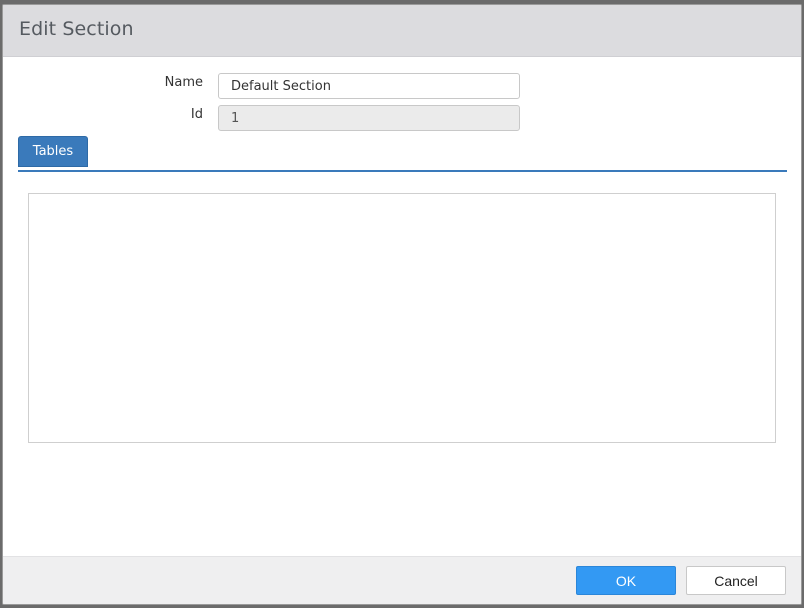 The height and width of the screenshot is (608, 804). Describe the element at coordinates (369, 86) in the screenshot. I see `name-field` at that location.